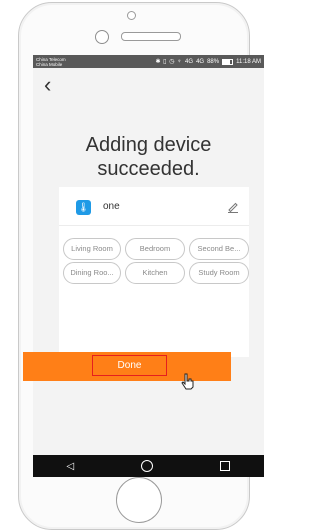 The image size is (320, 532). What do you see at coordinates (233, 207) in the screenshot?
I see `pencil-icon` at bounding box center [233, 207].